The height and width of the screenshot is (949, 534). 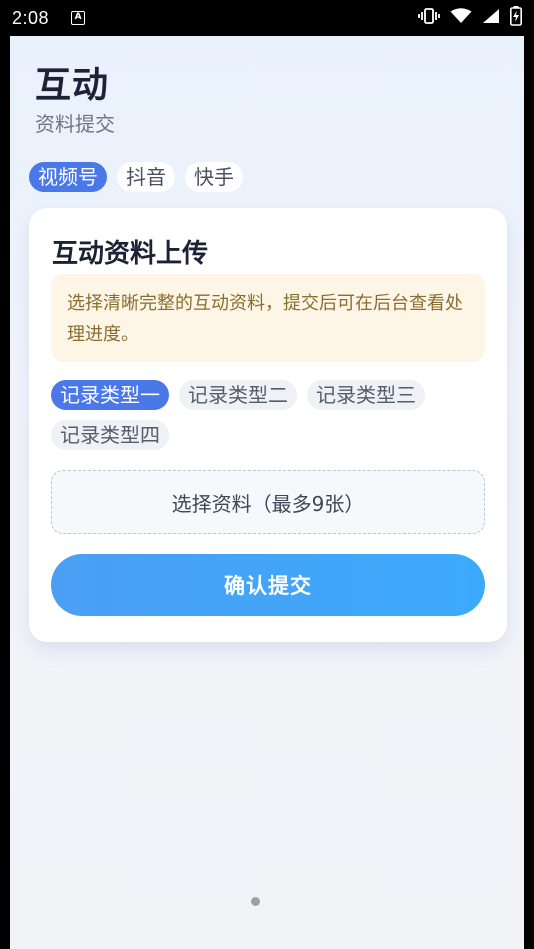 What do you see at coordinates (78, 18) in the screenshot?
I see `a-notification-icon: A` at bounding box center [78, 18].